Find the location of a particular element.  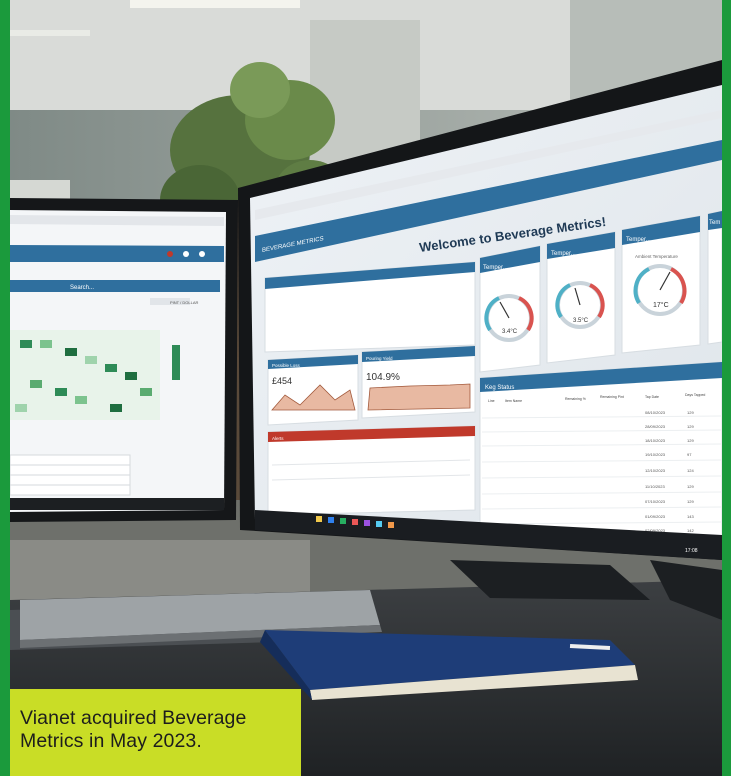

keg-date-4: 12/10/2023 is located at coordinates (655, 470).